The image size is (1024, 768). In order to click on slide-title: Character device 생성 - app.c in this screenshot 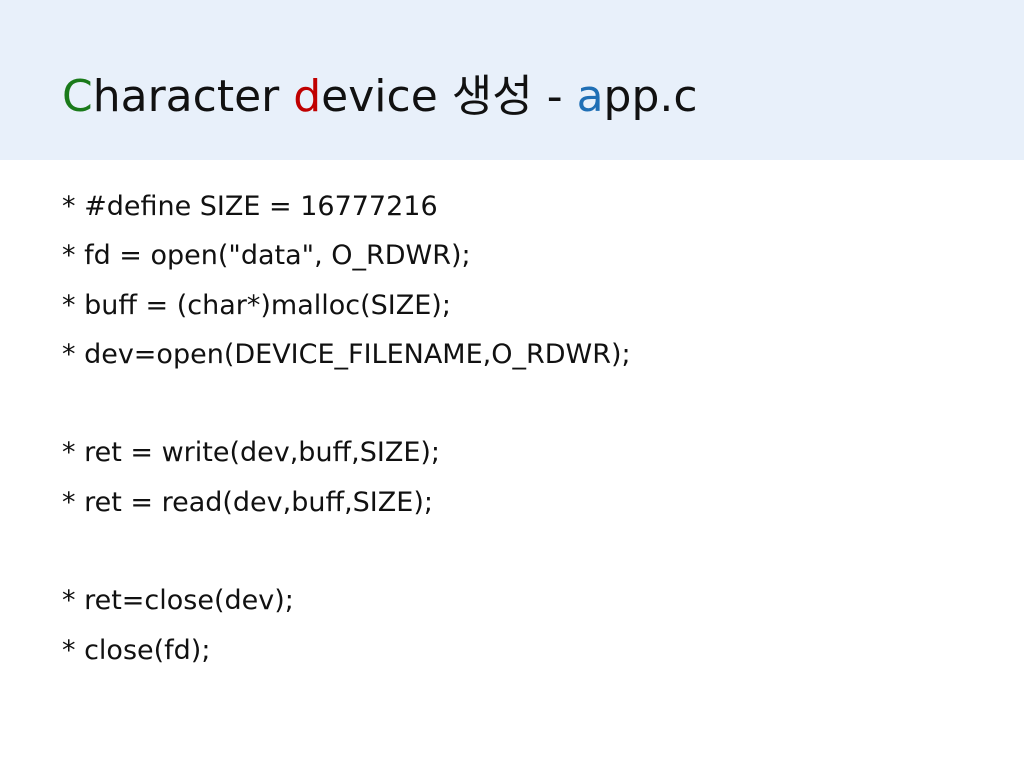, I will do `click(380, 97)`.